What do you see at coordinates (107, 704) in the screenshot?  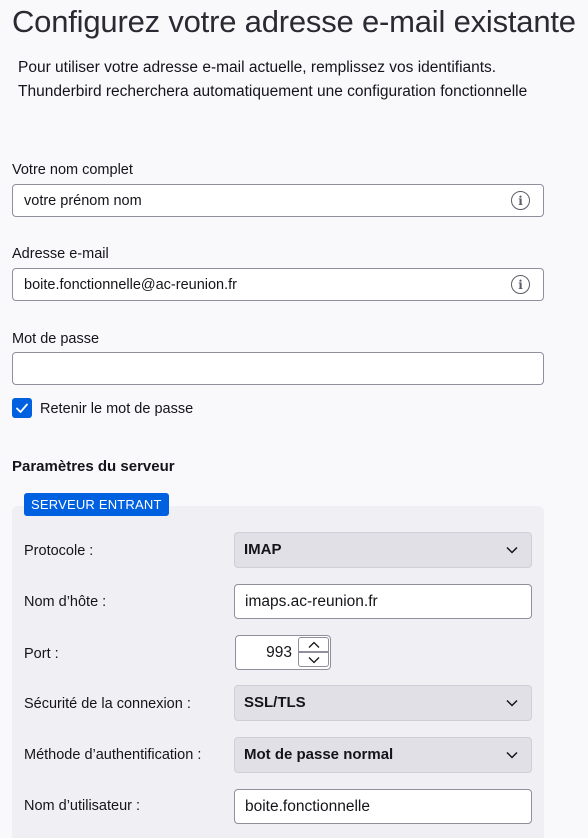 I see `connection-security-label: Sécurité de la connexion :` at bounding box center [107, 704].